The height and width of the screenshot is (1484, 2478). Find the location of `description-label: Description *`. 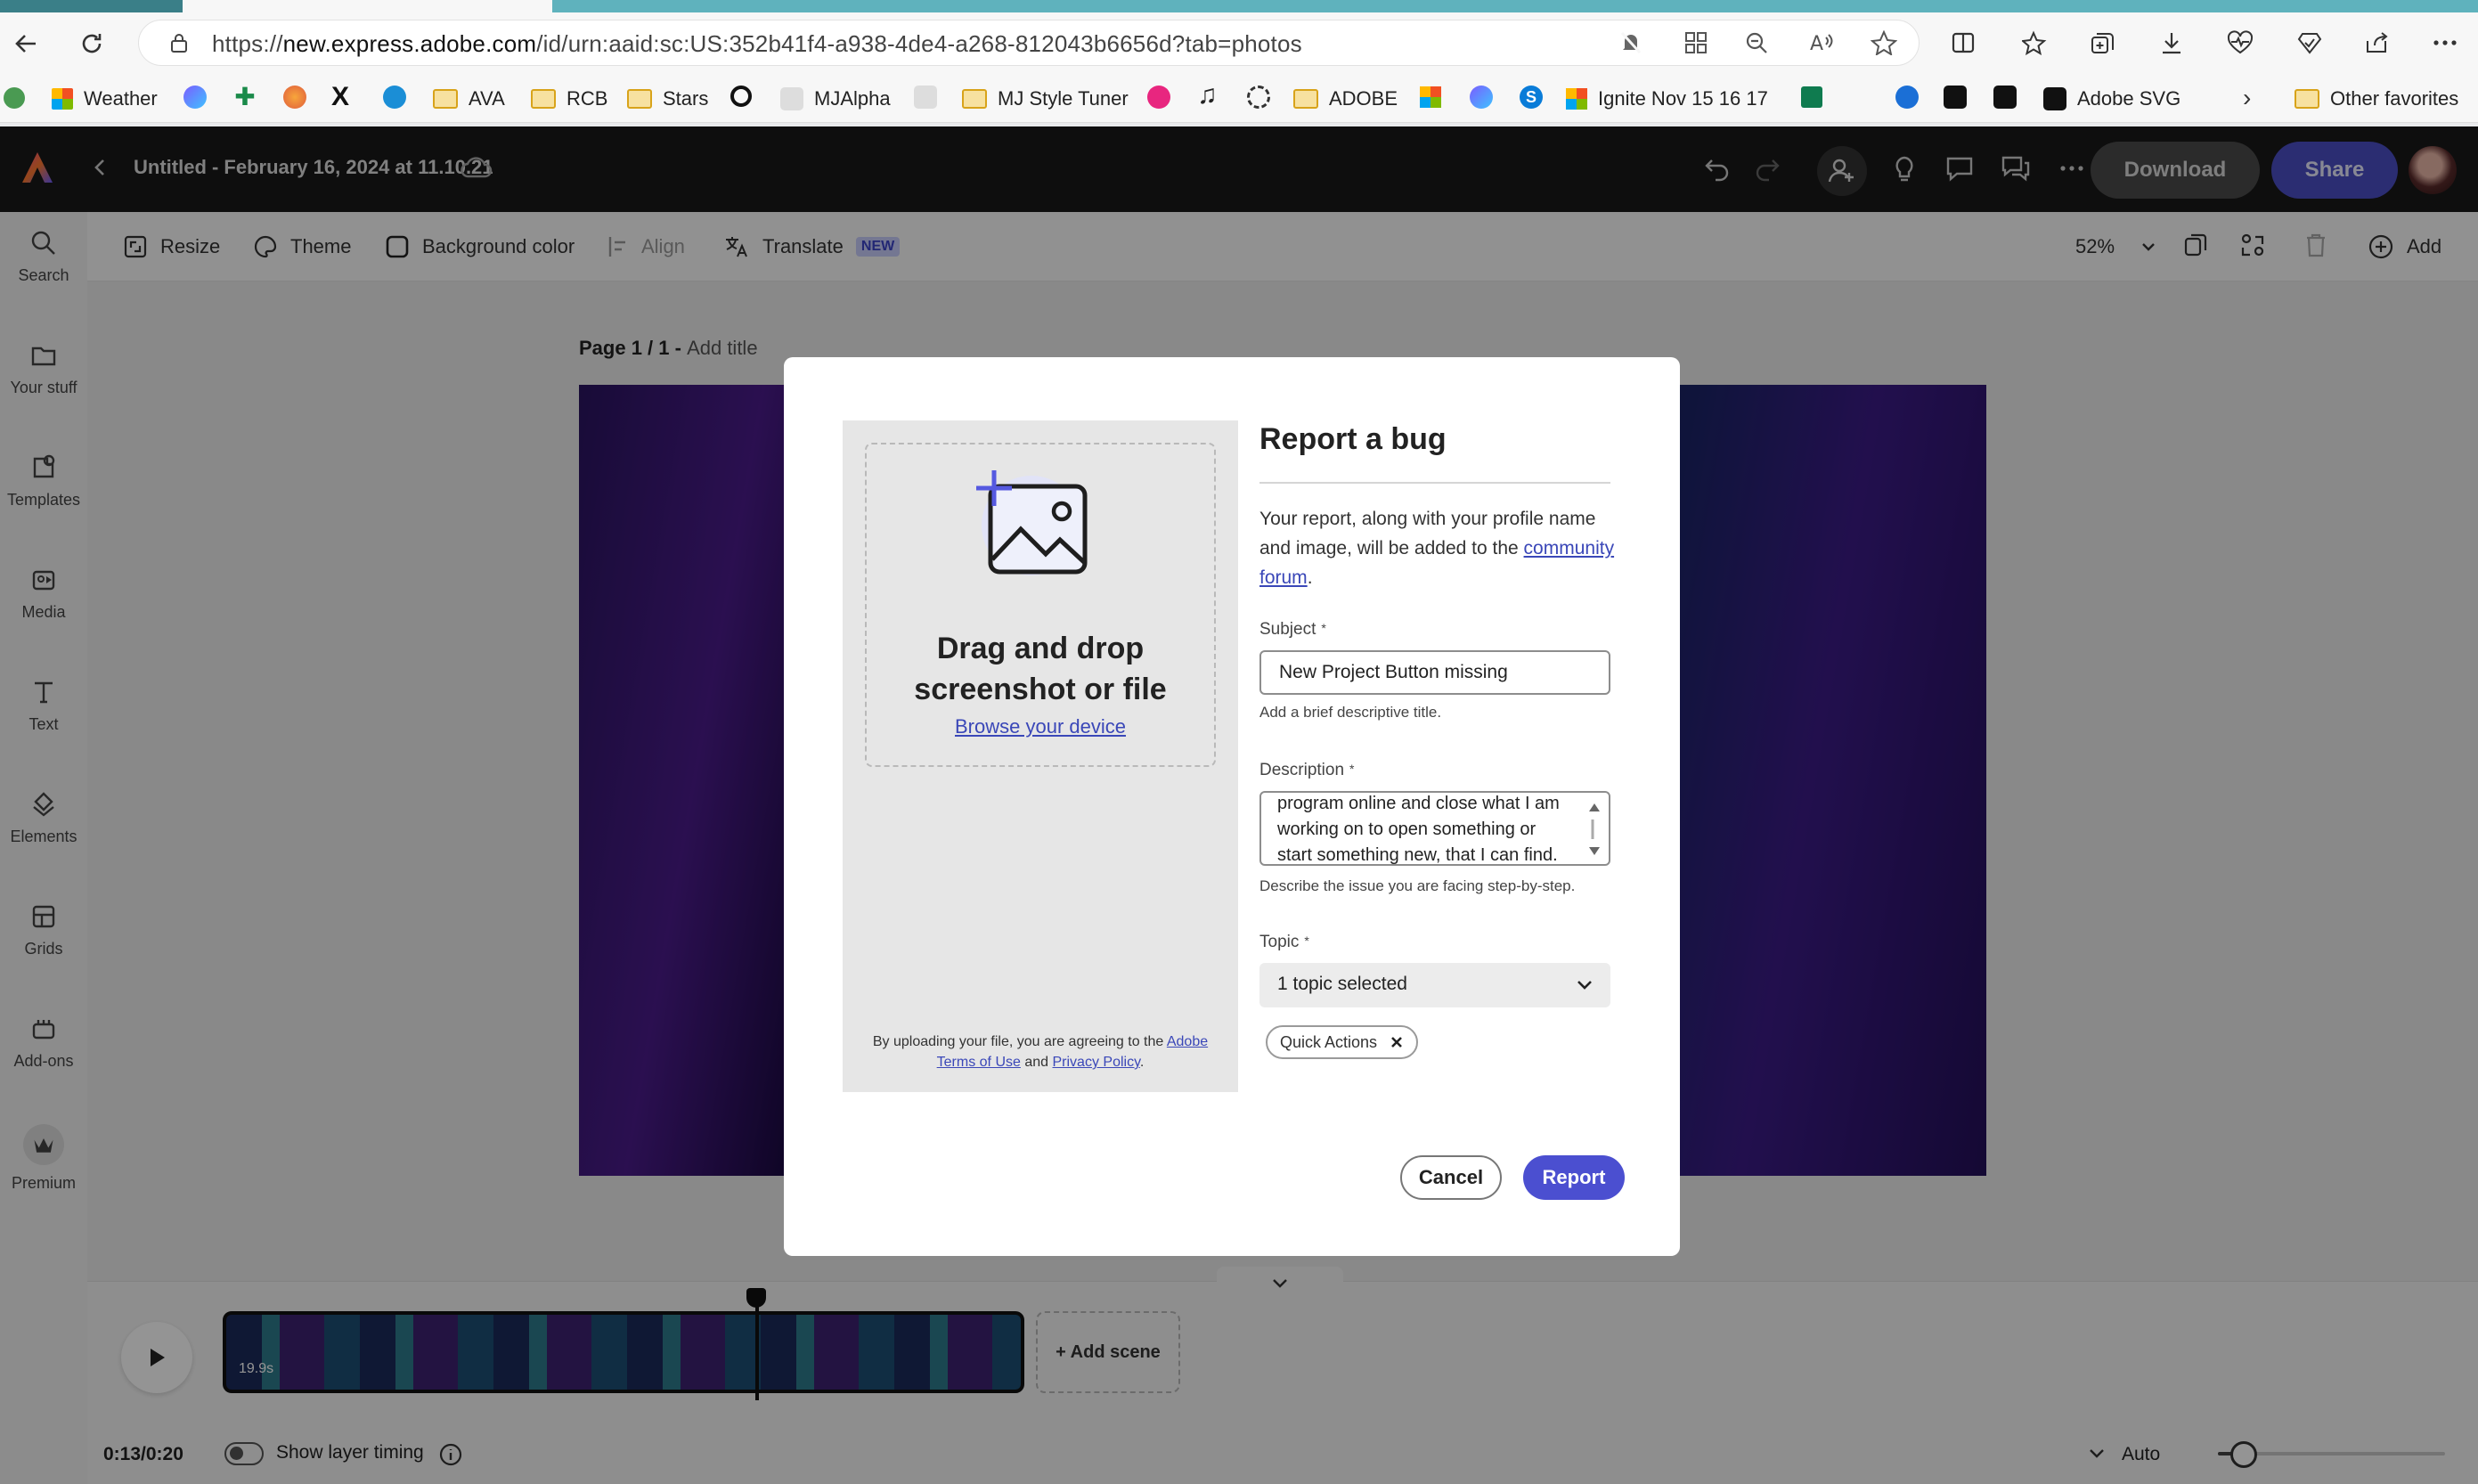

description-label: Description * is located at coordinates (1307, 770).